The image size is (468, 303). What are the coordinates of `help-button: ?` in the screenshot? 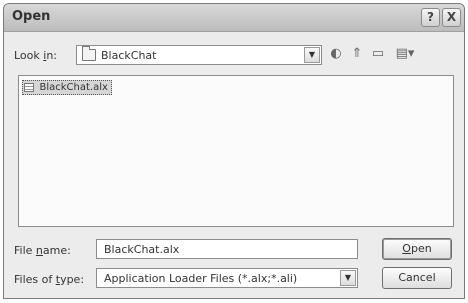 It's located at (430, 17).